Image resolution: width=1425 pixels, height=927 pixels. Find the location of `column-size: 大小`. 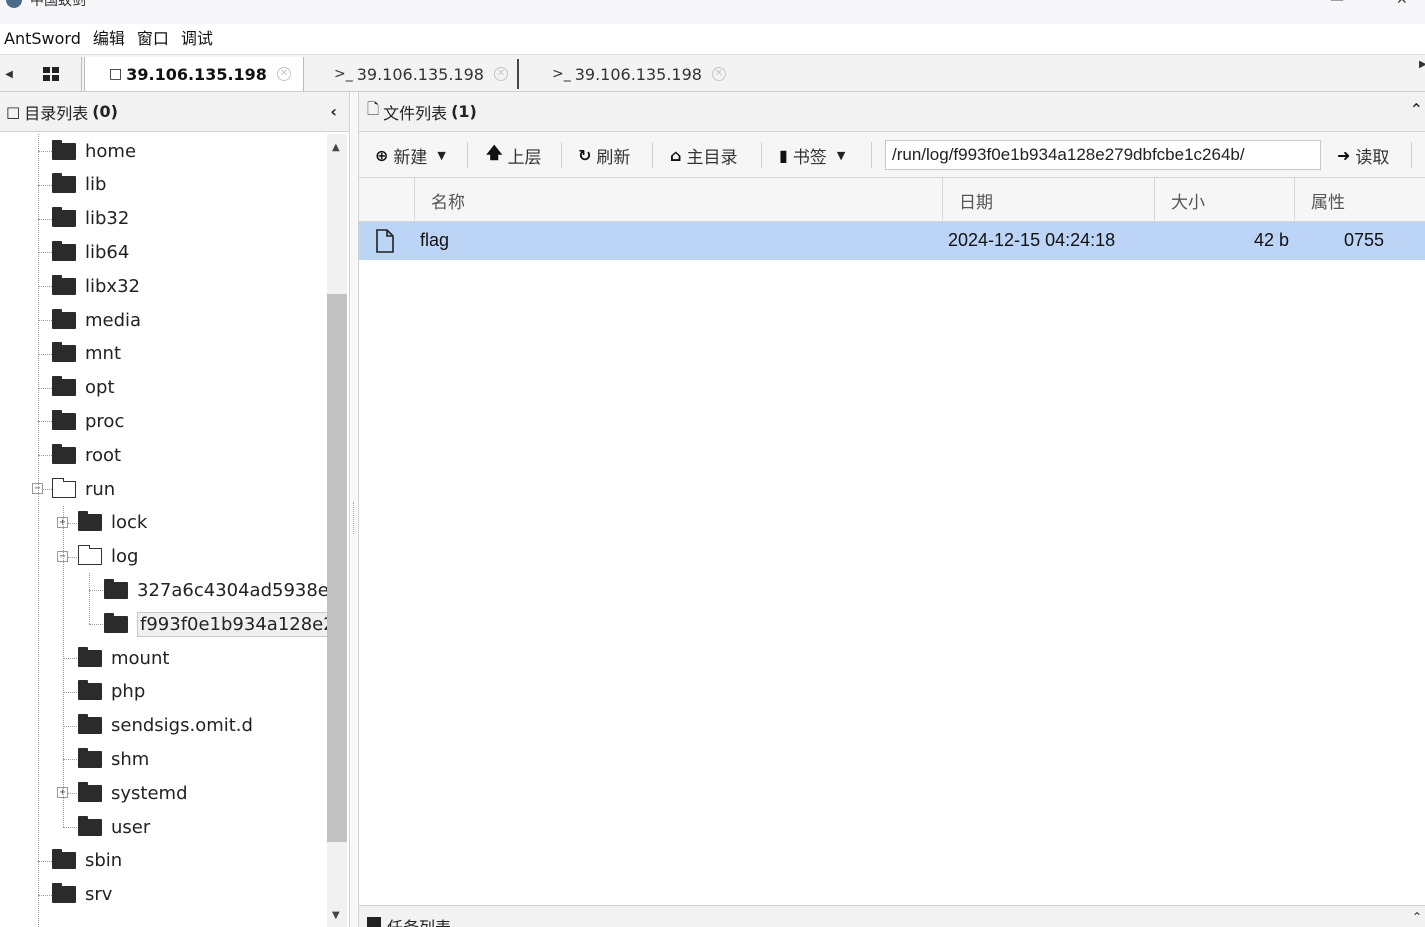

column-size: 大小 is located at coordinates (1224, 200).